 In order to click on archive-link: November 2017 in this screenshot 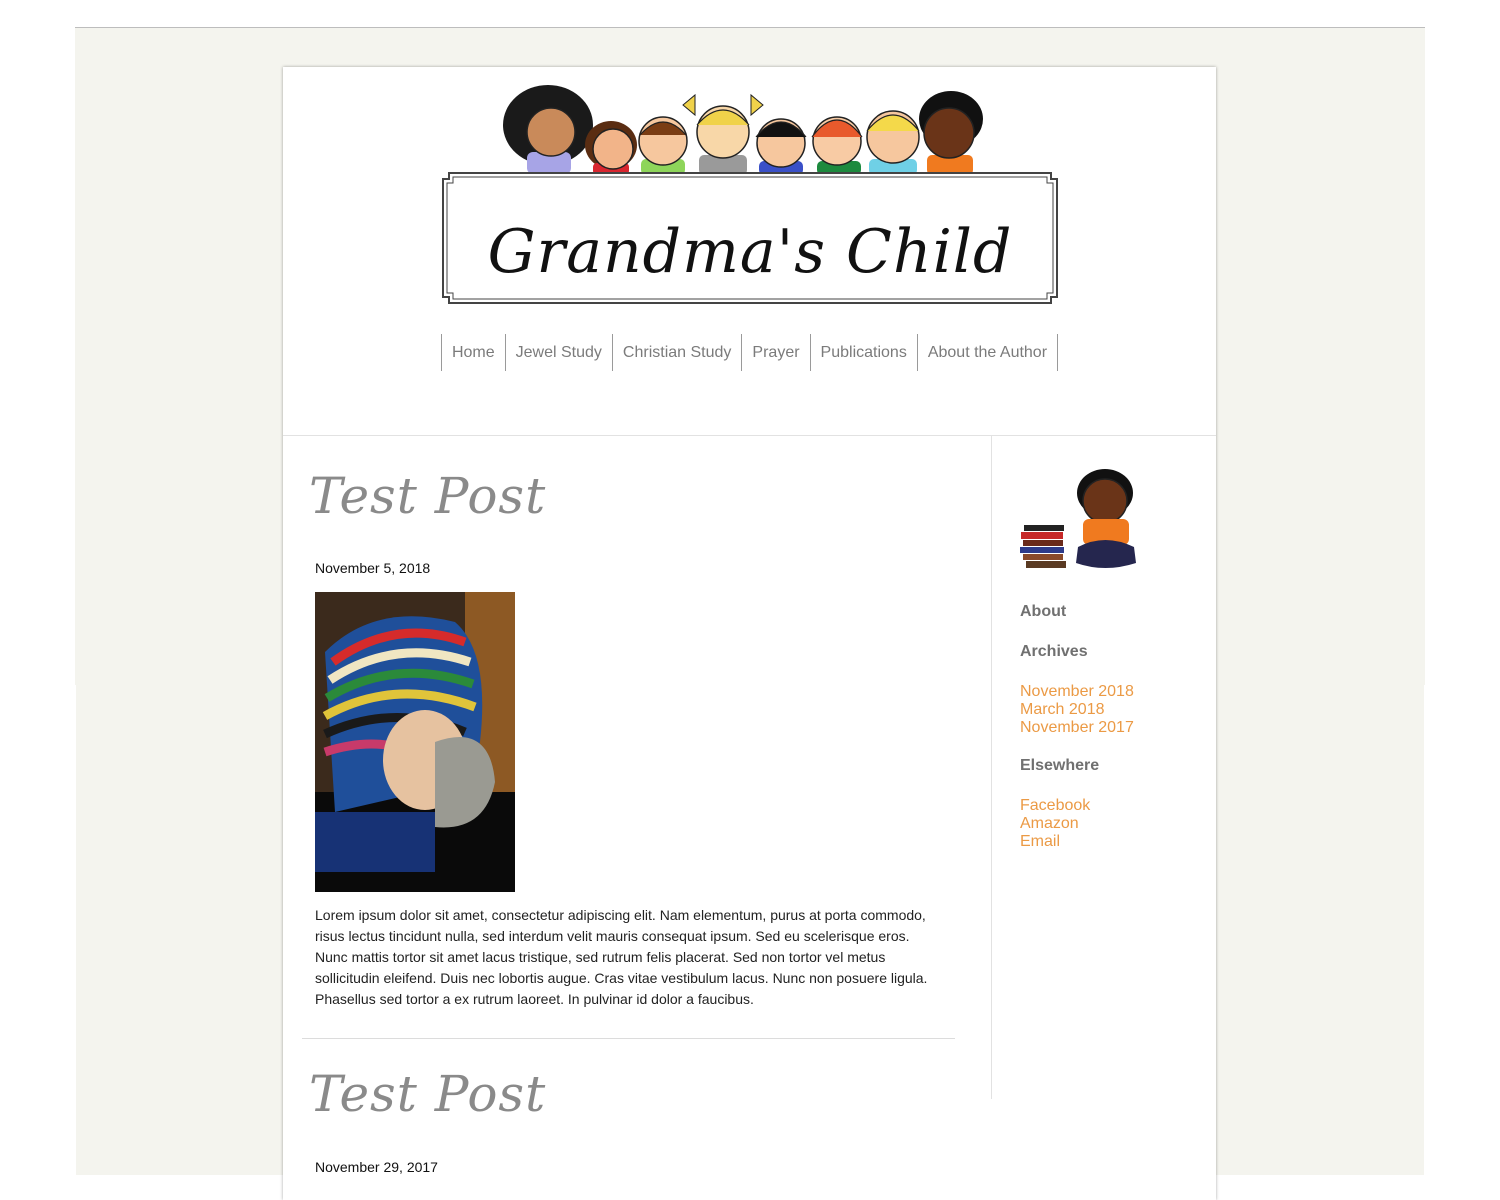, I will do `click(1077, 728)`.